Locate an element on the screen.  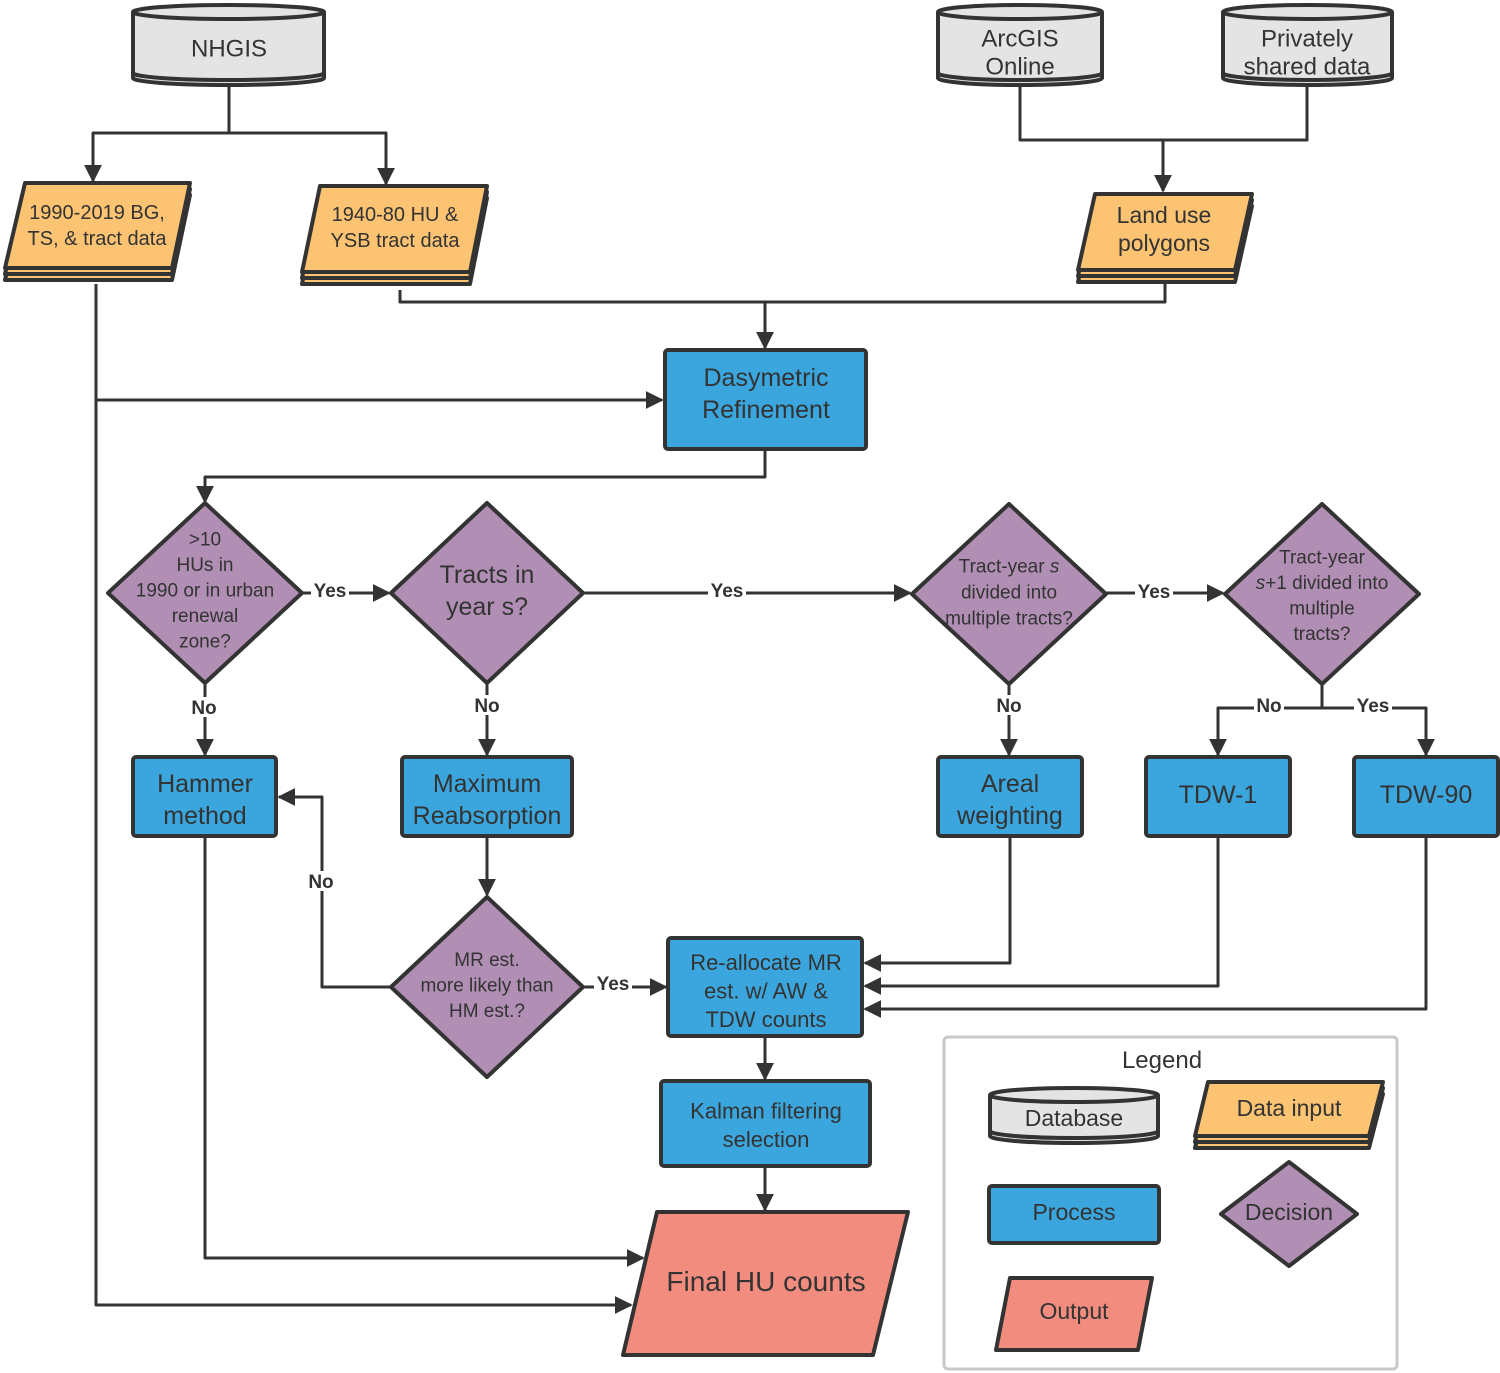
process-kalman-filtering-label-line: Kalman filtering is located at coordinates (766, 1110).